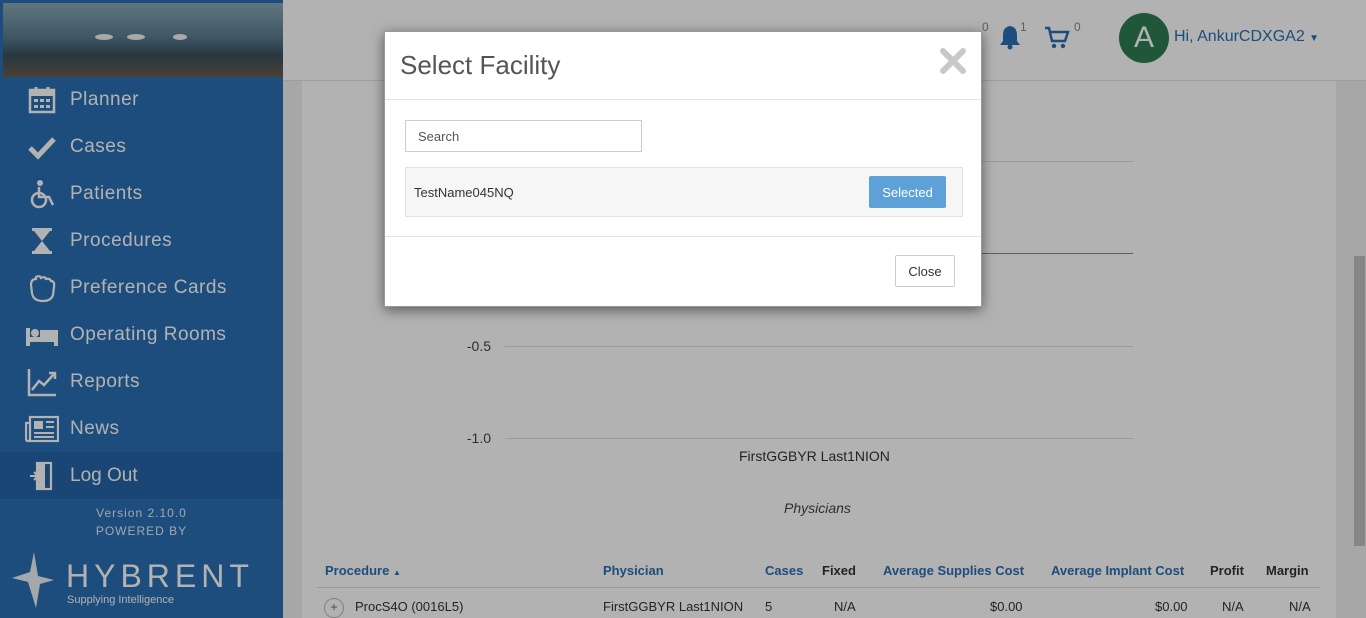  I want to click on close-icon, so click(953, 61).